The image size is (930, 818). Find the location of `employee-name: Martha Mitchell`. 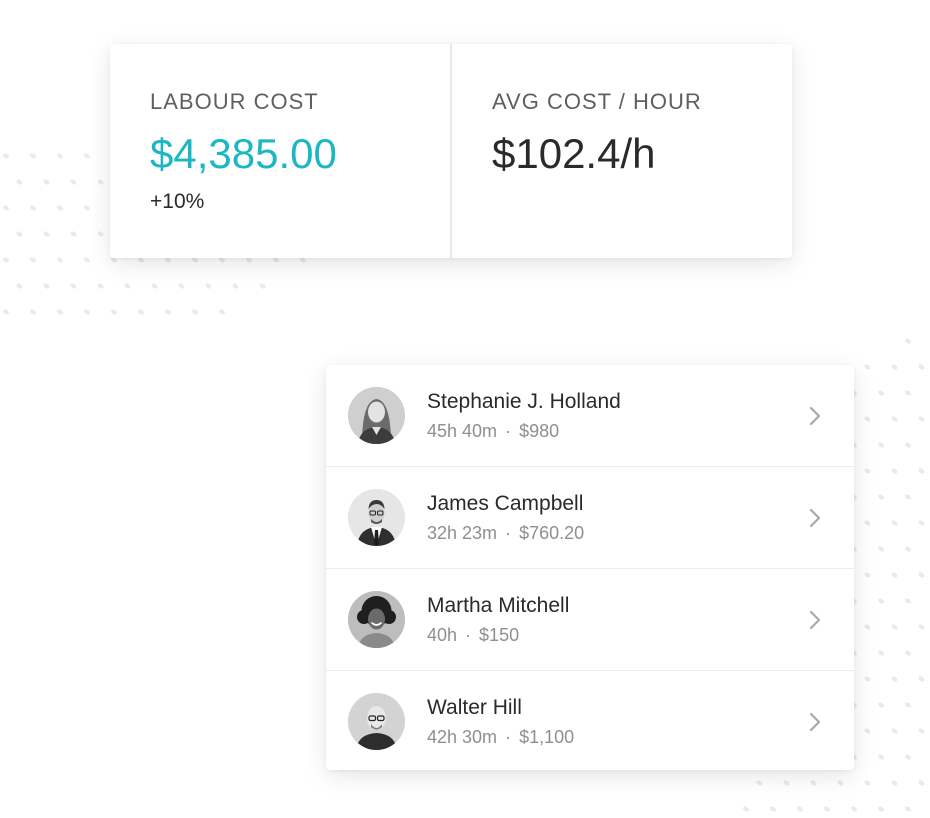

employee-name: Martha Mitchell is located at coordinates (498, 605).